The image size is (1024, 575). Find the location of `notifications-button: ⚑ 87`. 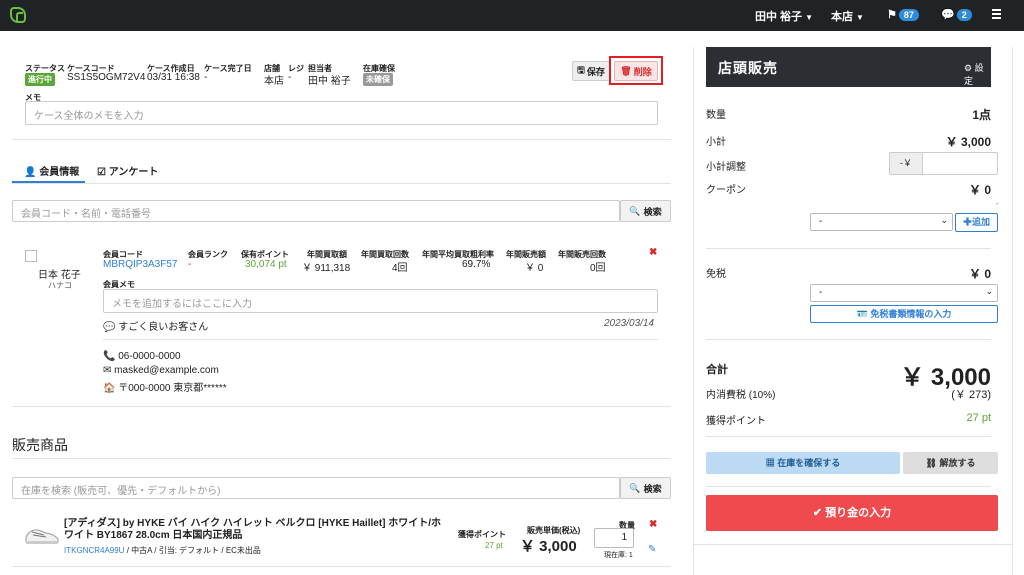

notifications-button: ⚑ 87 is located at coordinates (903, 14).